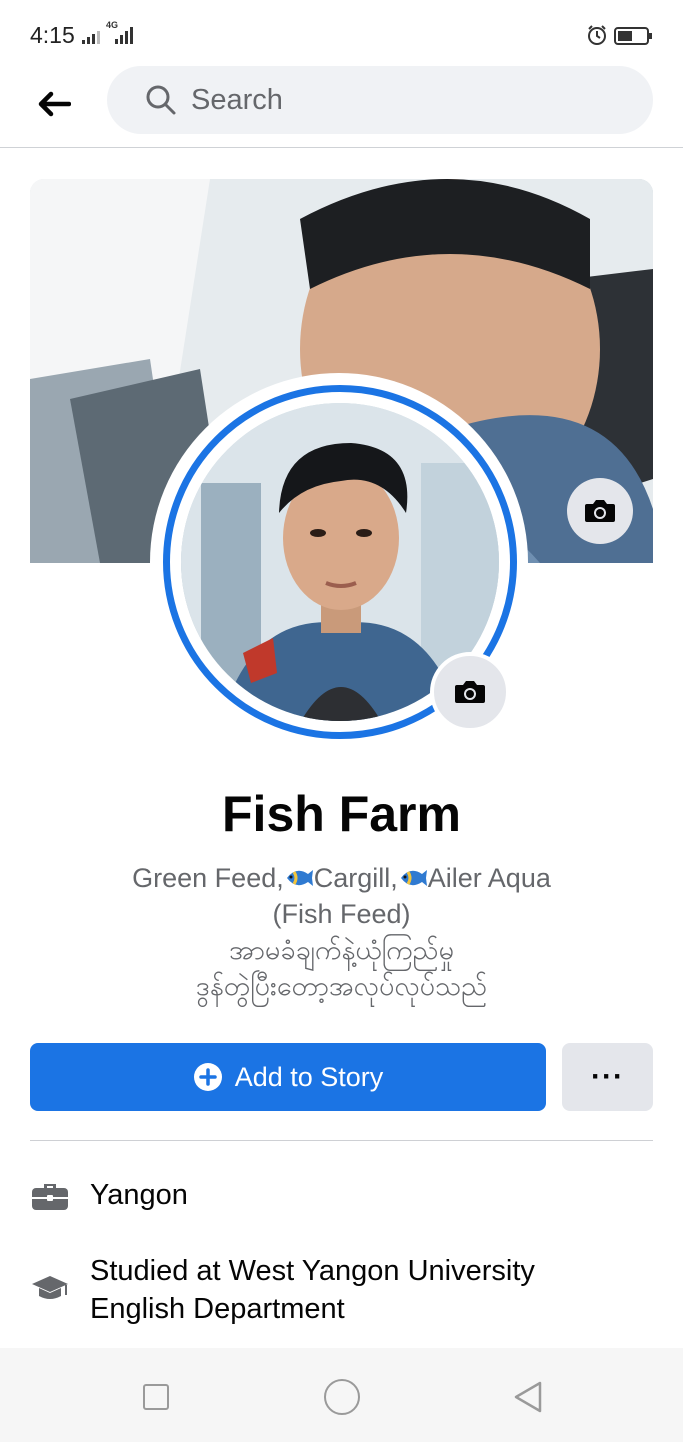 The width and height of the screenshot is (683, 1442). What do you see at coordinates (380, 100) in the screenshot?
I see `search-input: Search` at bounding box center [380, 100].